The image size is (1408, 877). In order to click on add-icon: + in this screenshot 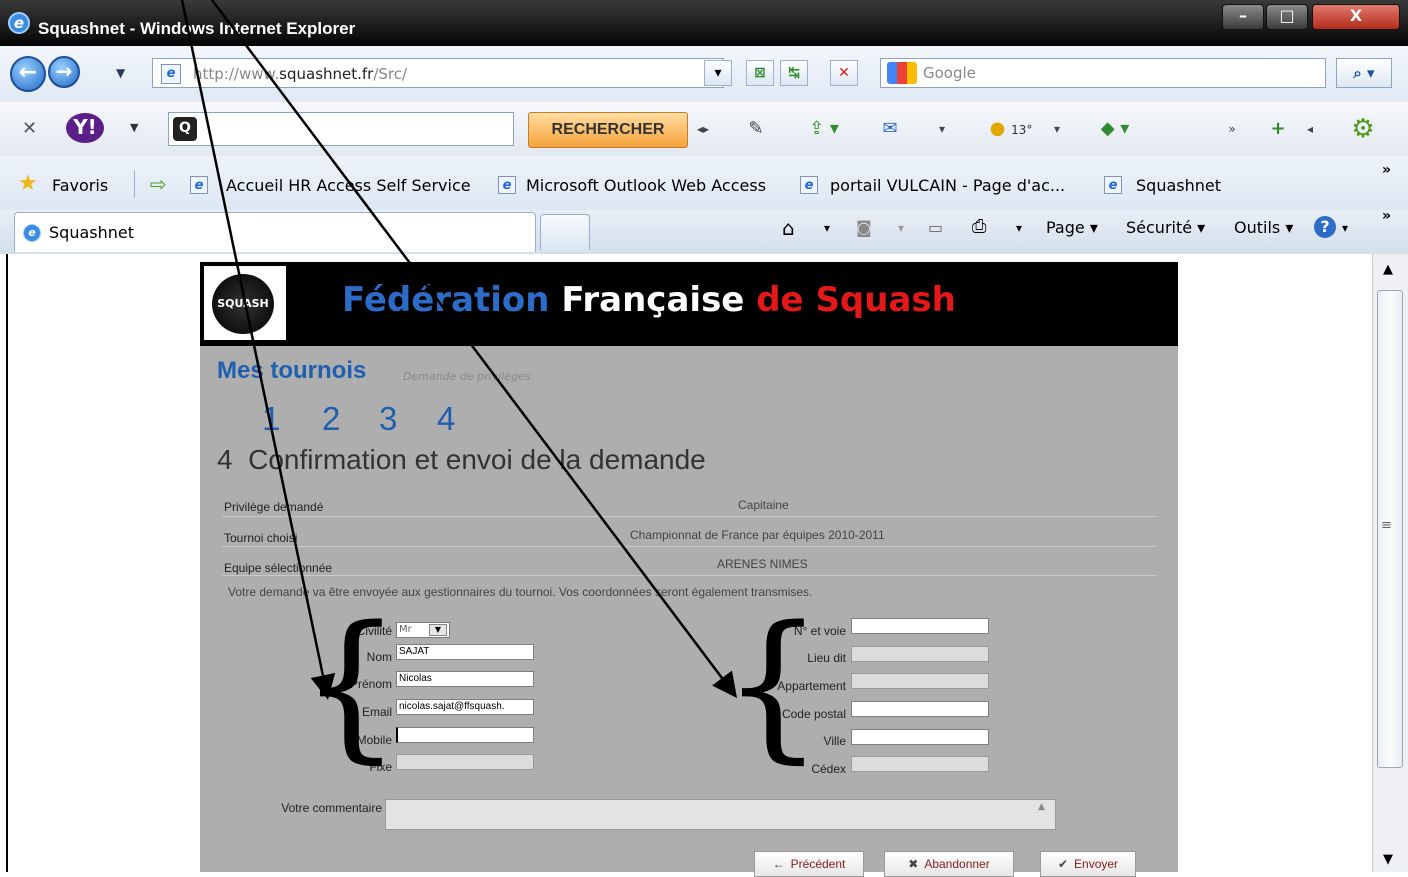, I will do `click(1278, 129)`.